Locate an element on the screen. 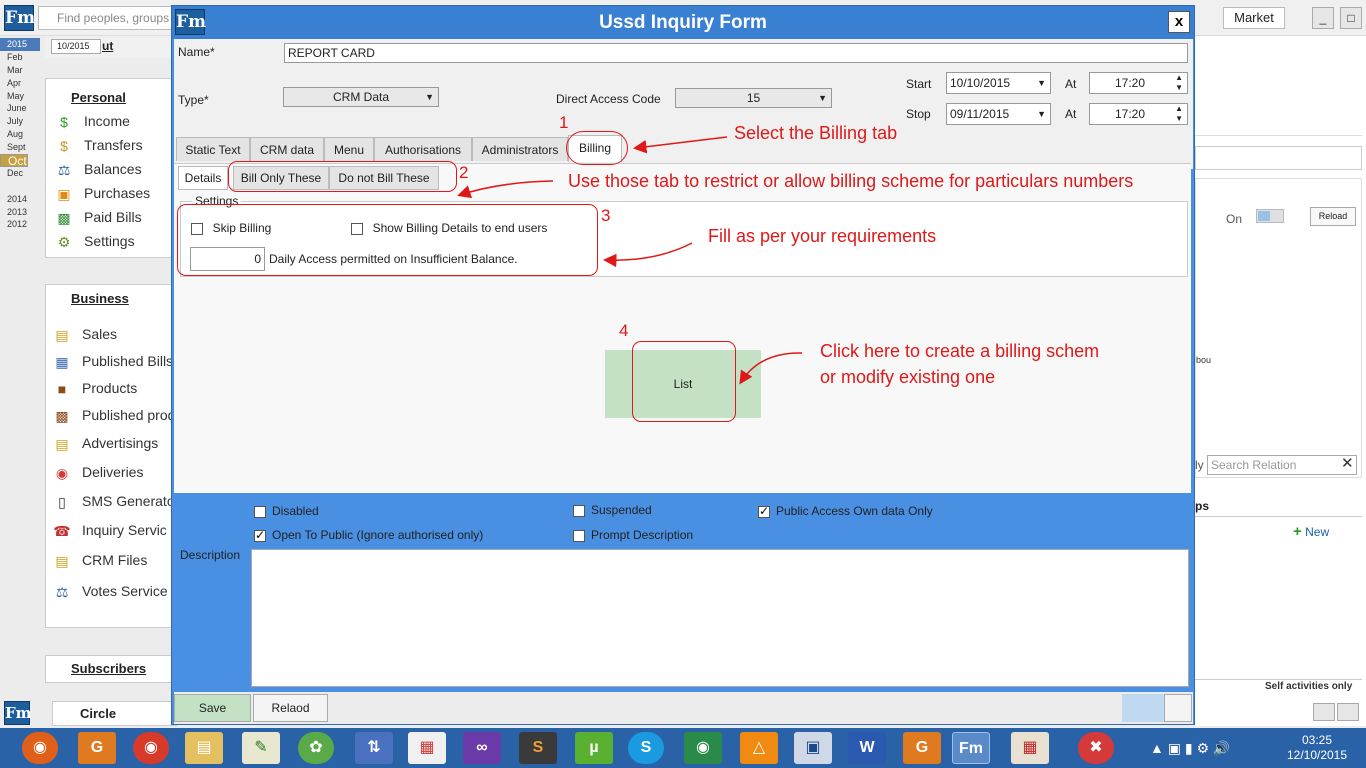 The width and height of the screenshot is (1366, 768). right-reload-button: Reload is located at coordinates (1333, 216).